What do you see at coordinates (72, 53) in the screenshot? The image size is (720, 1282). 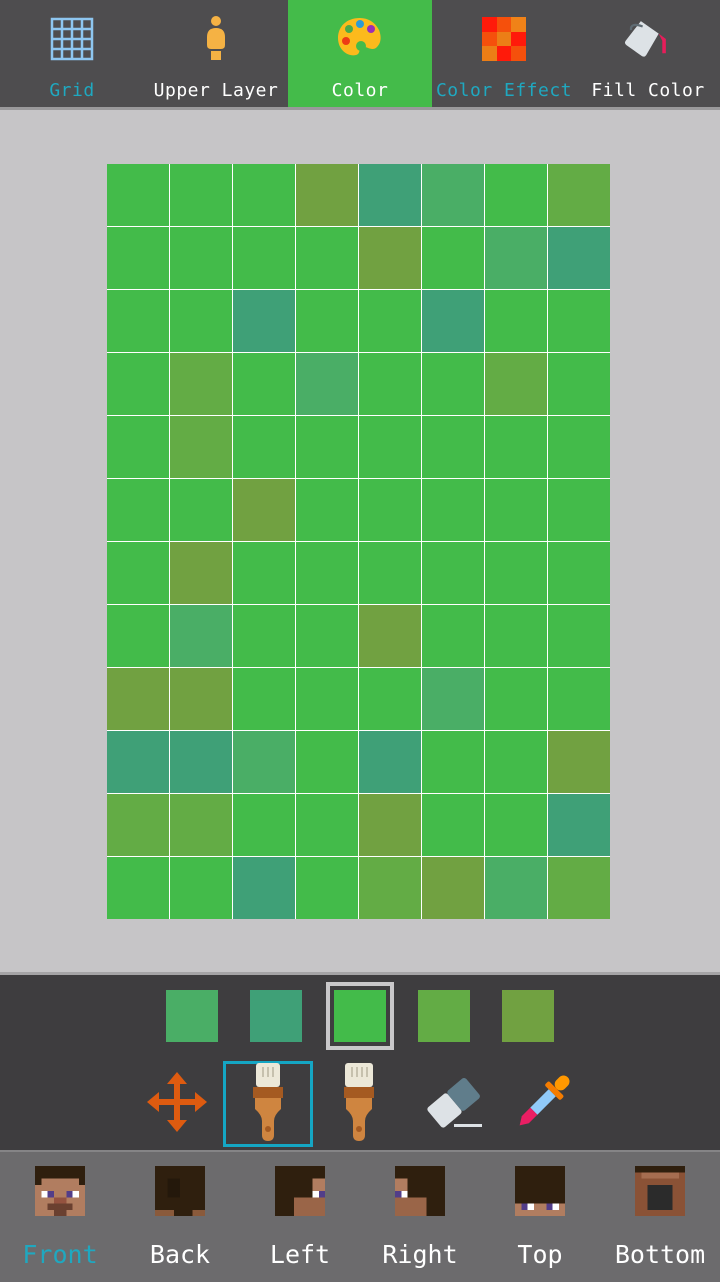 I see `tab-grid: Grid` at bounding box center [72, 53].